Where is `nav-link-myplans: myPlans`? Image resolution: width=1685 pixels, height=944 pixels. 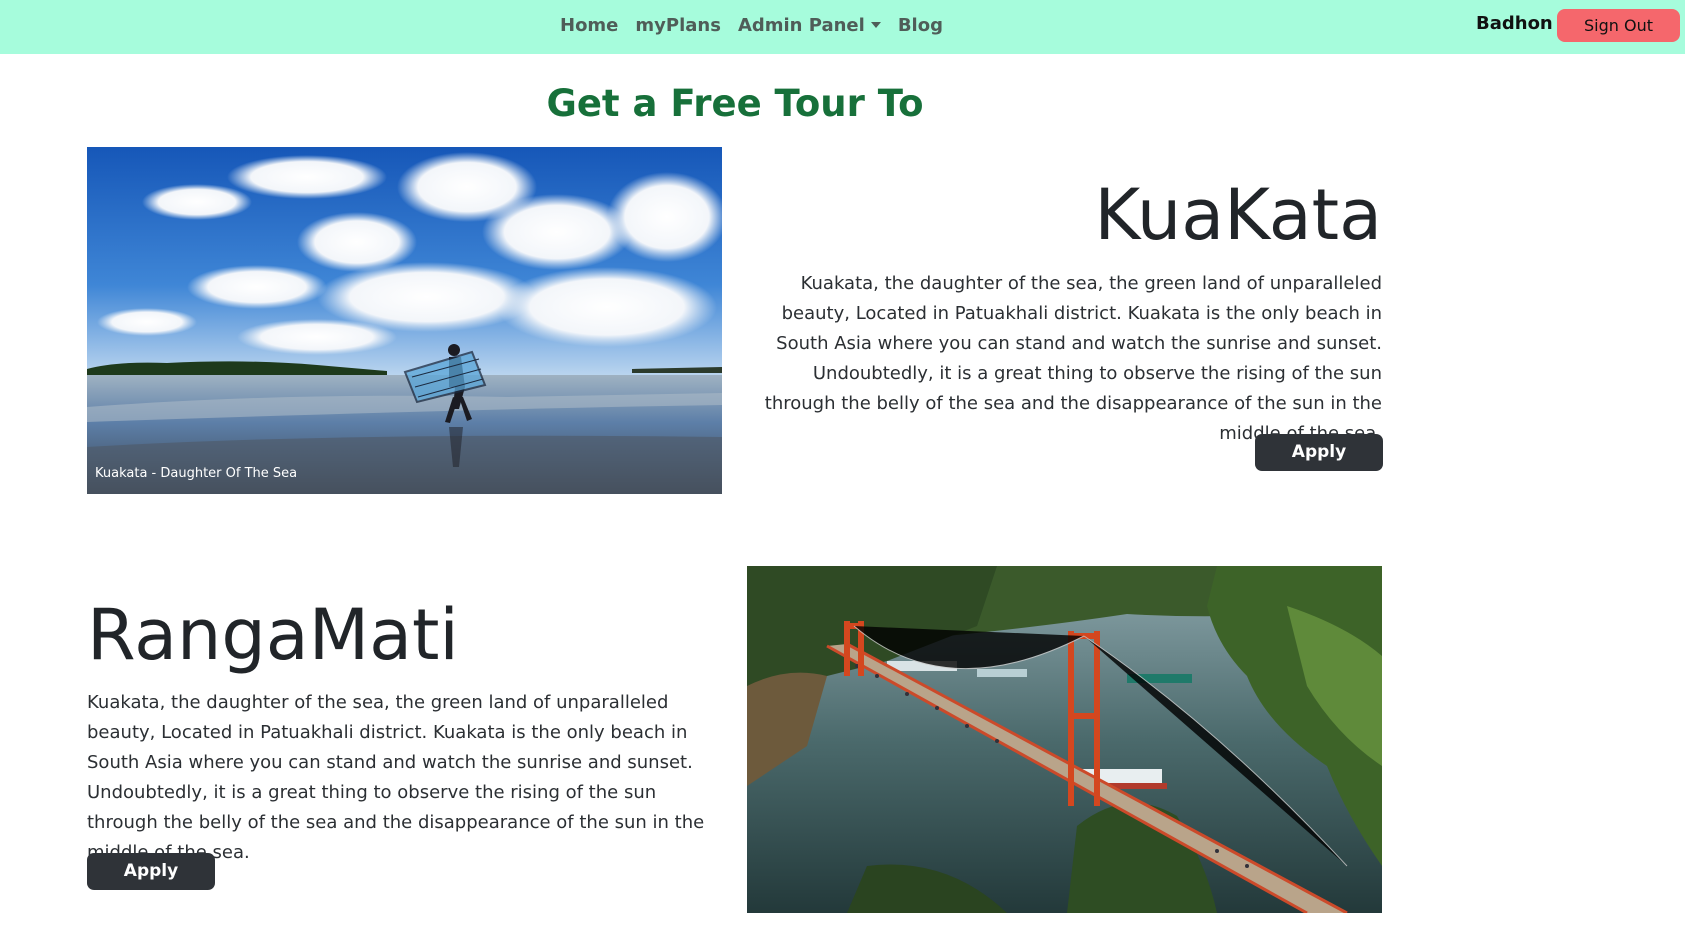 nav-link-myplans: myPlans is located at coordinates (678, 25).